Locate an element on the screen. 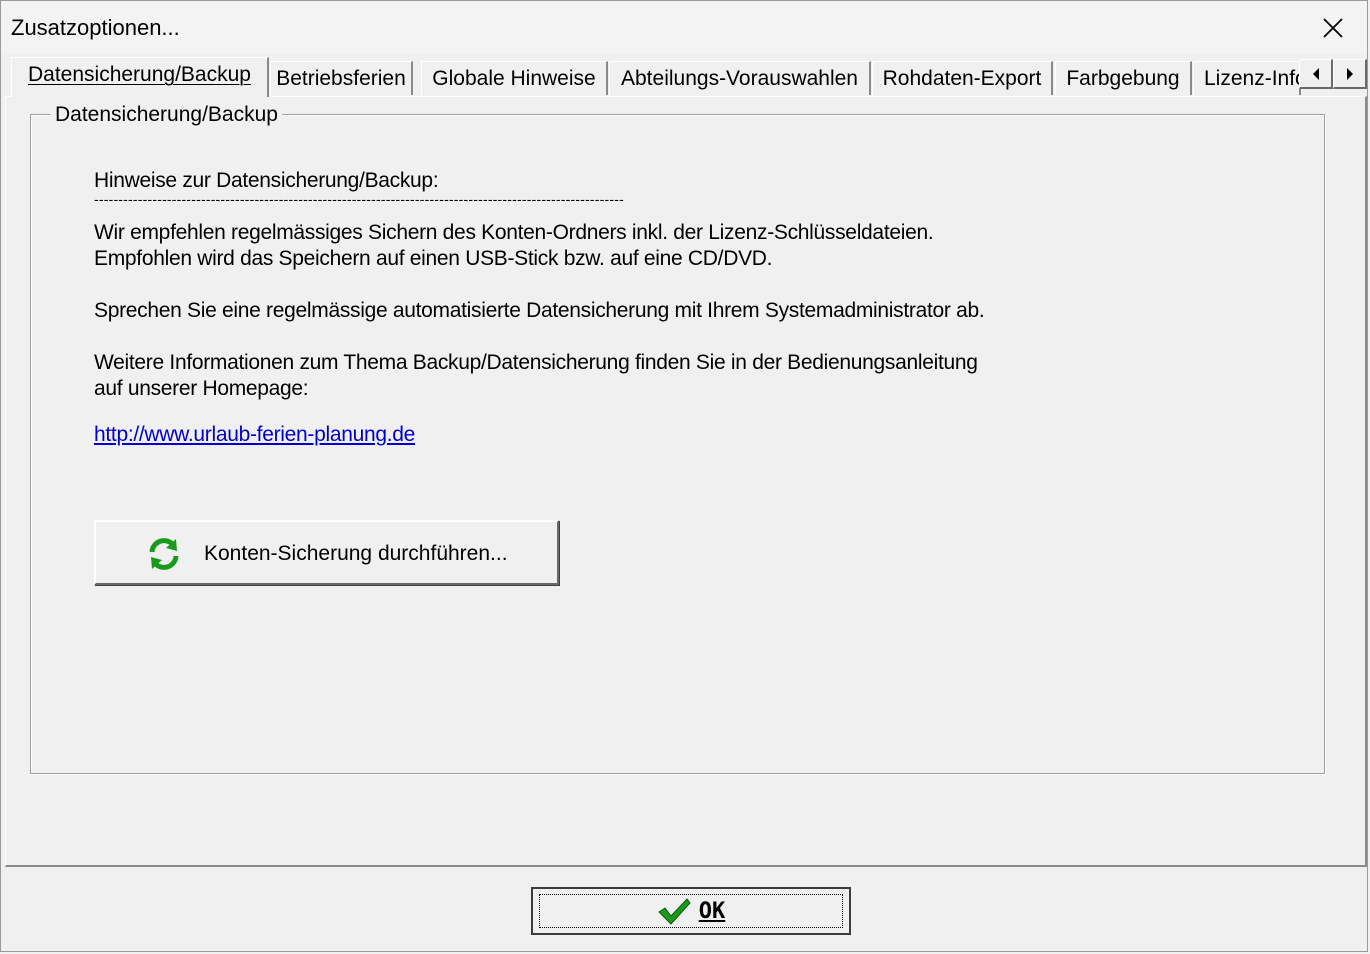  refresh-icon is located at coordinates (164, 554).